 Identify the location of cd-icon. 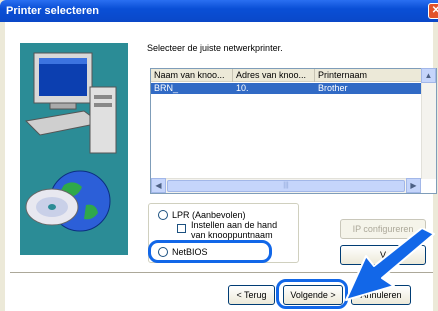
(52, 207).